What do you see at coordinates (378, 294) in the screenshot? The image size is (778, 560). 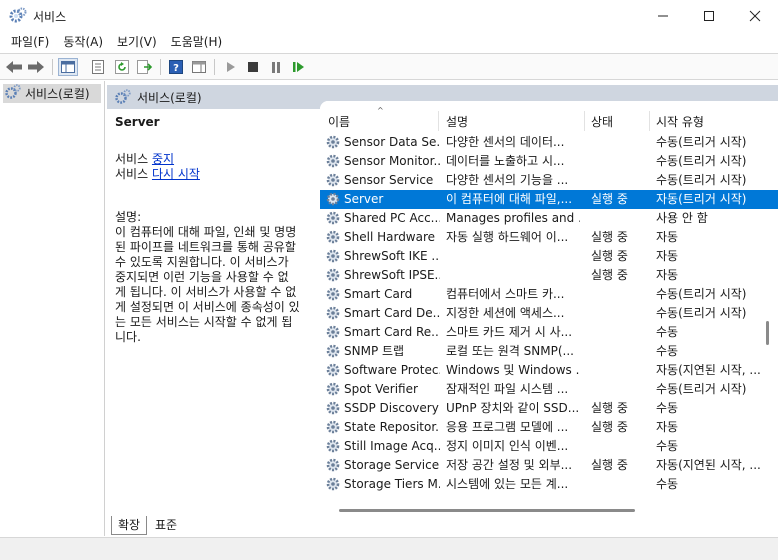 I see `service-name-cell: Smart Card` at bounding box center [378, 294].